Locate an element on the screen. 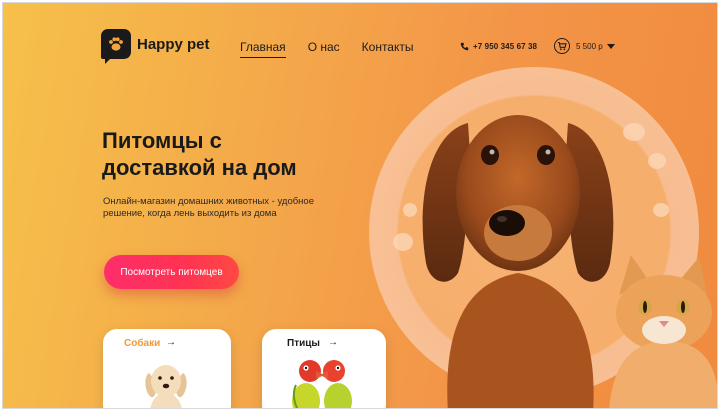 The image size is (720, 411). hero-title-line2: доставкой на дом is located at coordinates (199, 167).